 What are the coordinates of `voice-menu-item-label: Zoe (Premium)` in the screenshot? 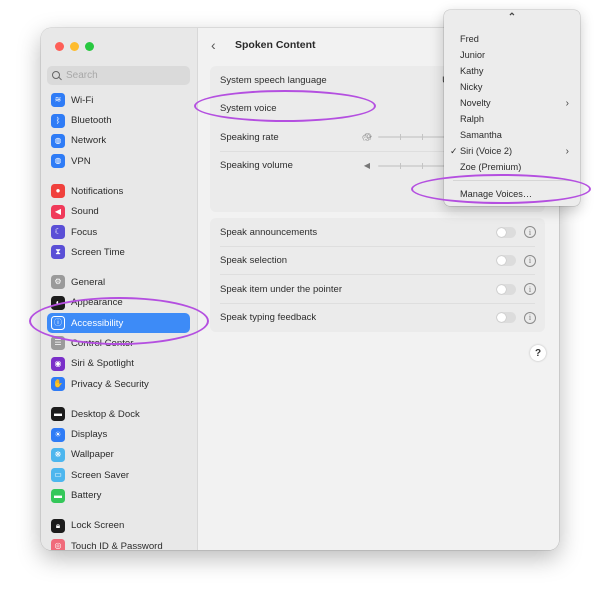 It's located at (491, 167).